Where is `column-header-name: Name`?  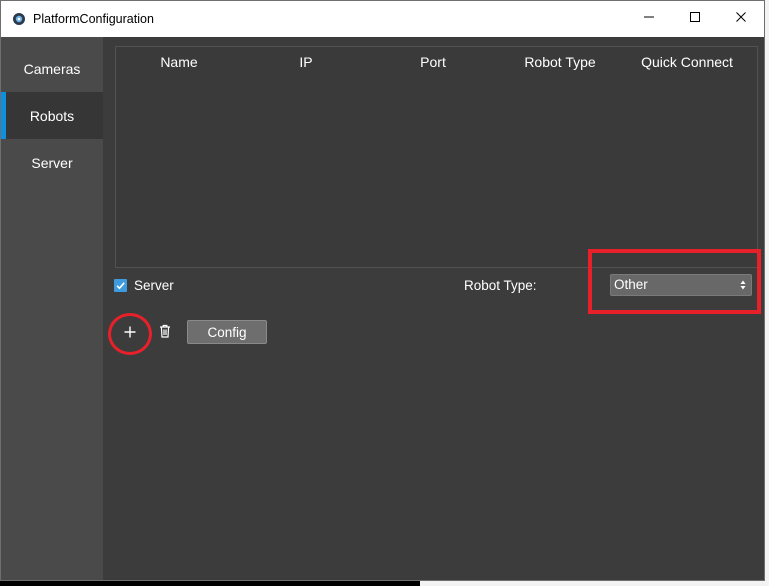 column-header-name: Name is located at coordinates (178, 62).